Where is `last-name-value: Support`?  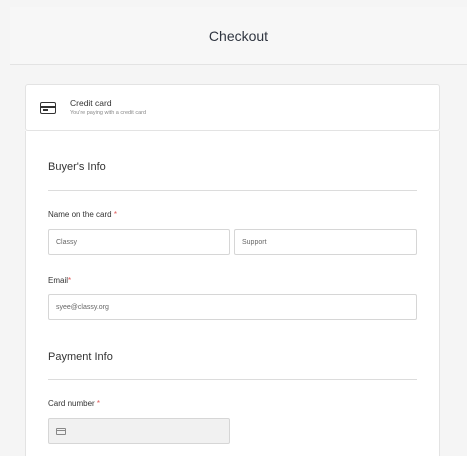 last-name-value: Support is located at coordinates (254, 242).